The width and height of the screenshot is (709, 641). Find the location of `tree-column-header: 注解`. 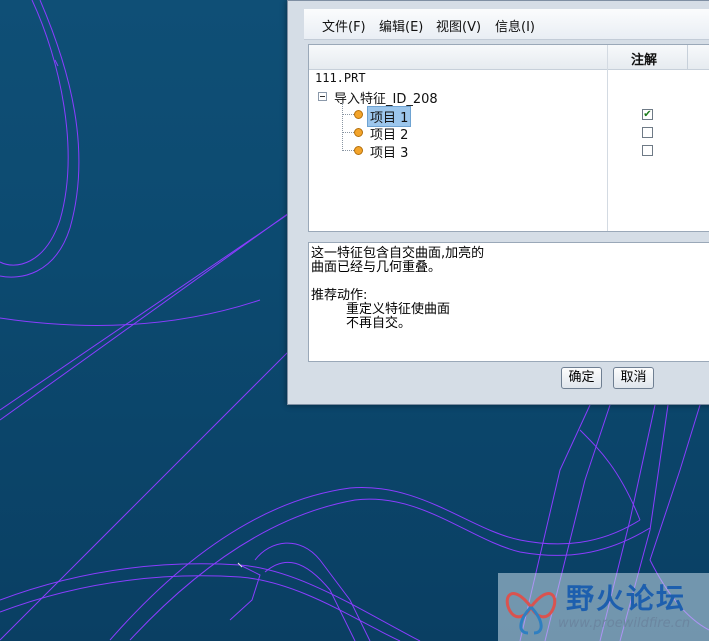

tree-column-header: 注解 is located at coordinates (509, 57).